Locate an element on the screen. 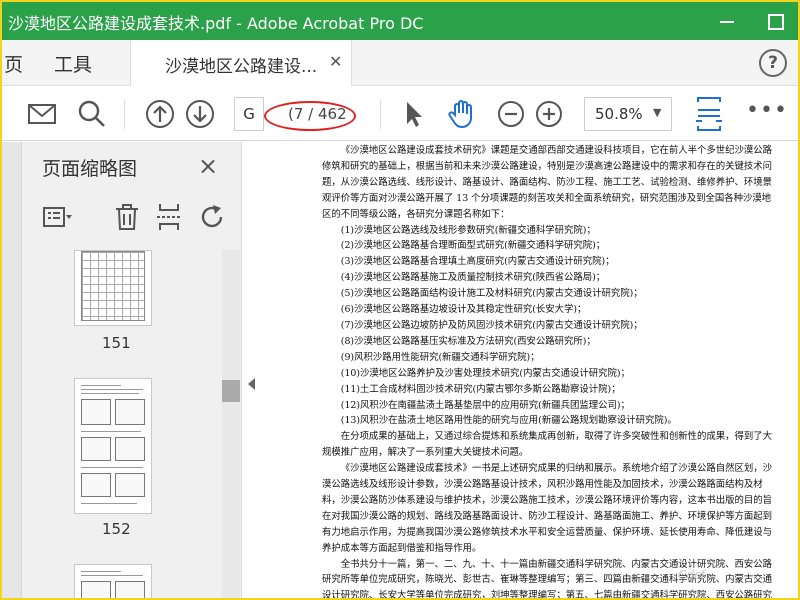  tab-page: 页 is located at coordinates (13, 63).